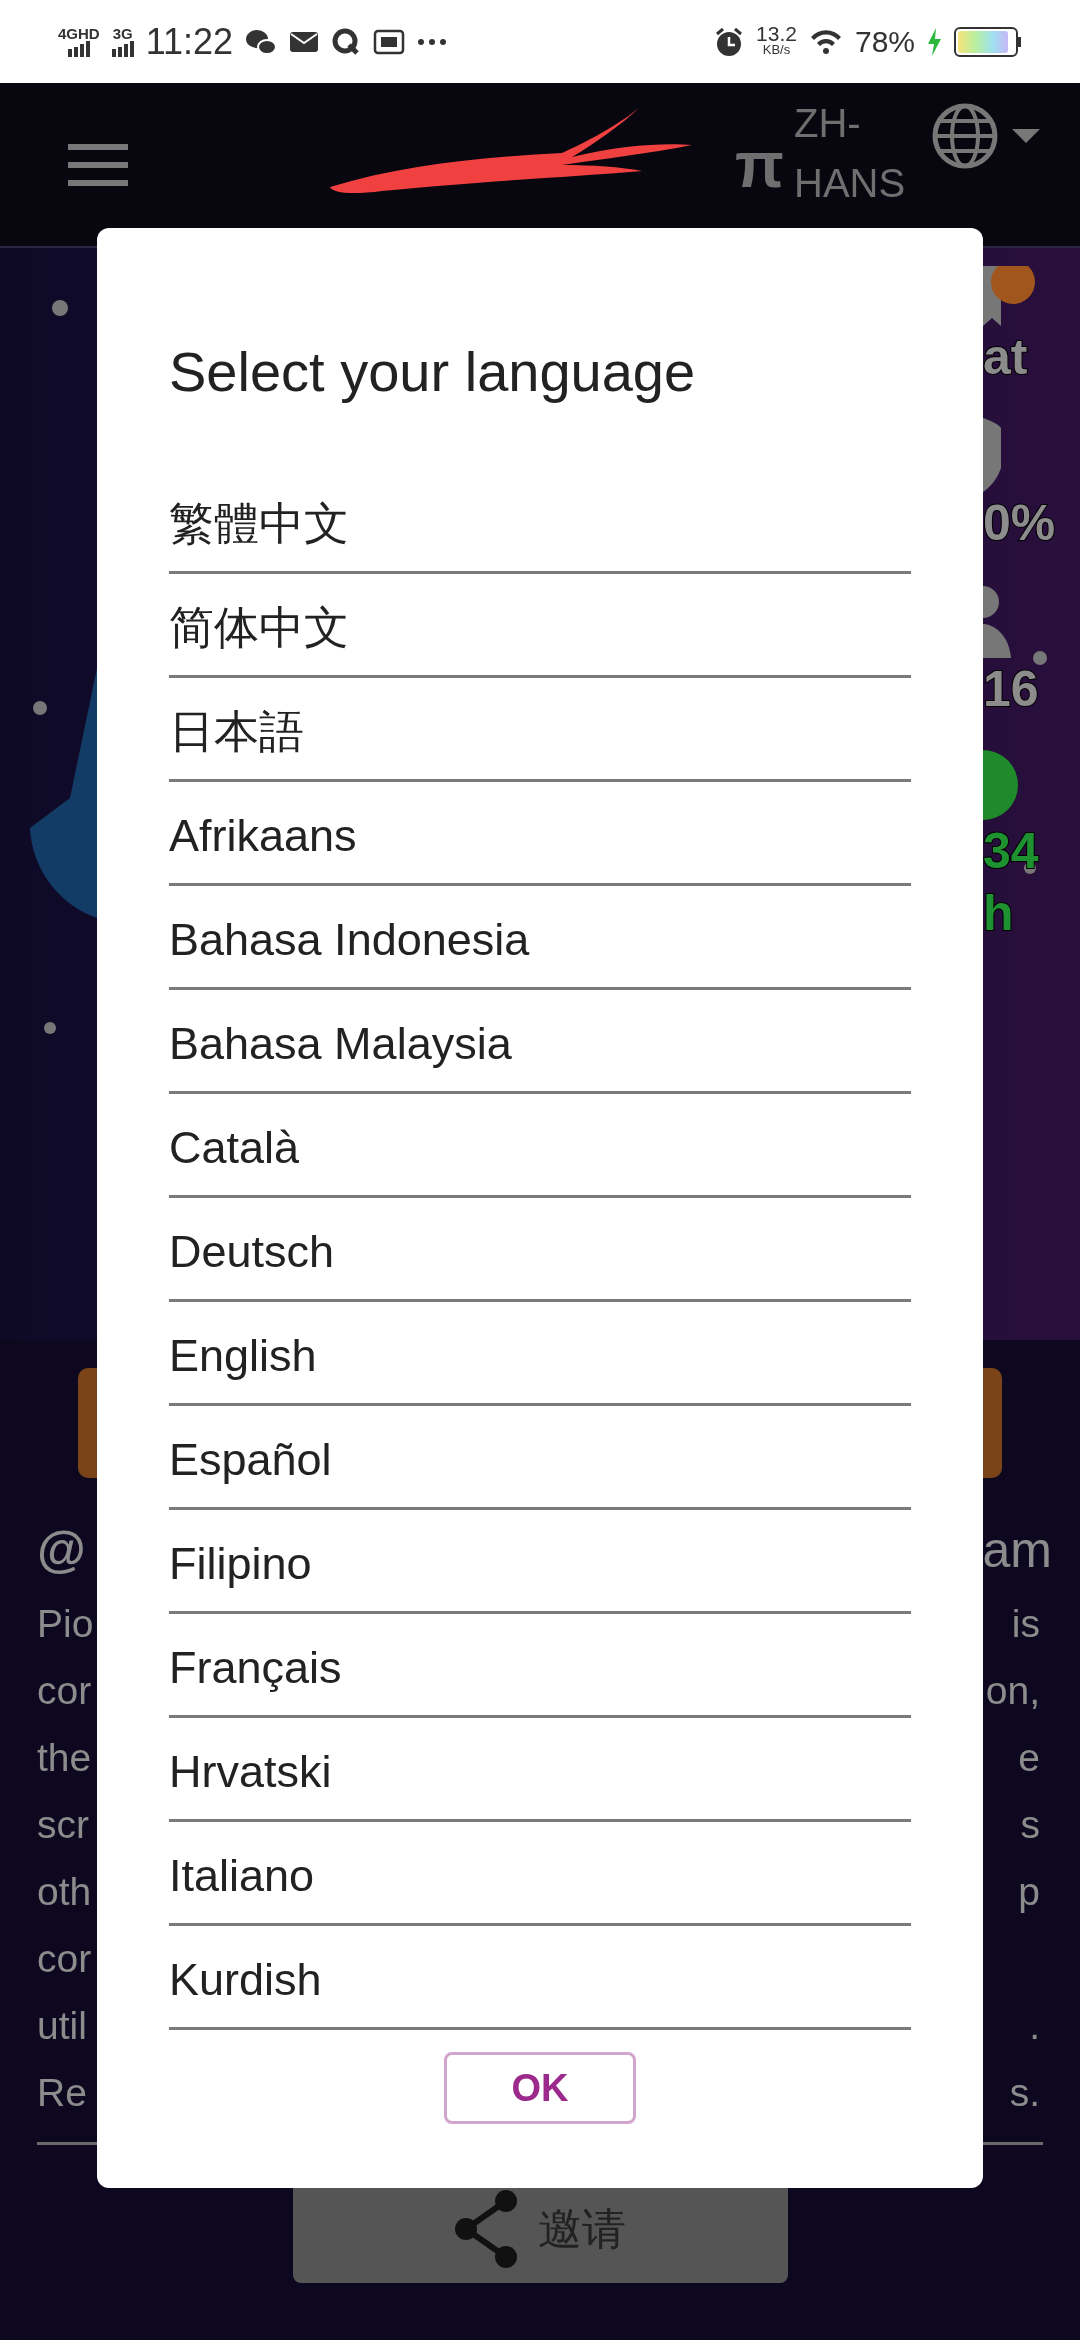  I want to click on paragraph-fragment: the, so click(64, 1758).